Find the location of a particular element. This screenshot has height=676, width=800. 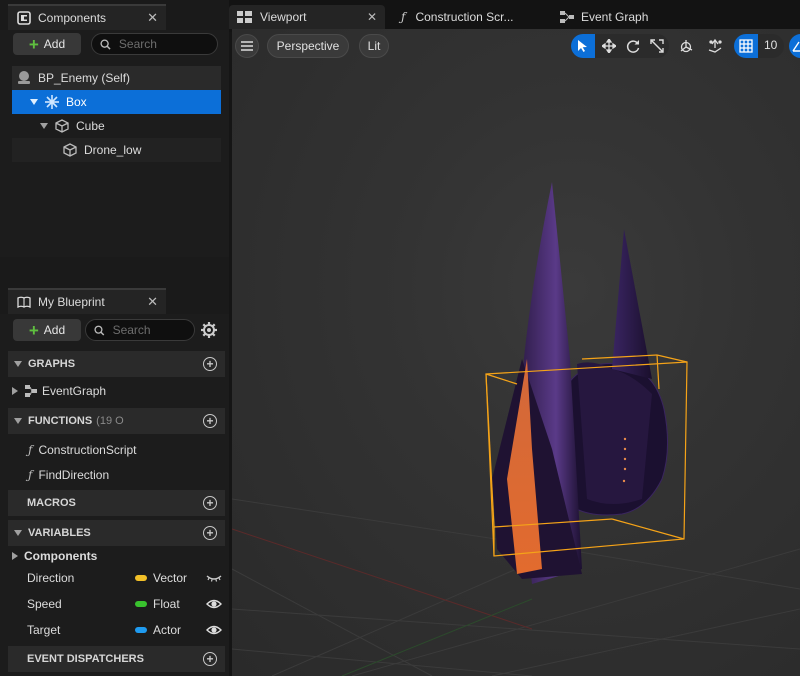

section-macros: MACROS + is located at coordinates (116, 503).